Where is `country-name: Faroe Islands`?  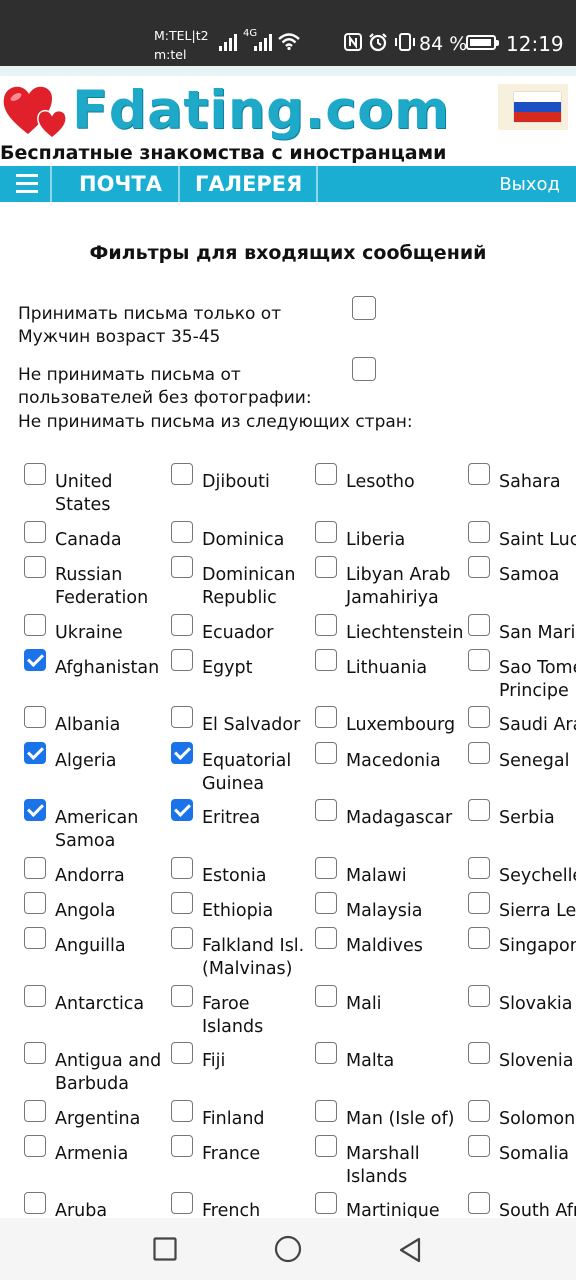 country-name: Faroe Islands is located at coordinates (233, 1015).